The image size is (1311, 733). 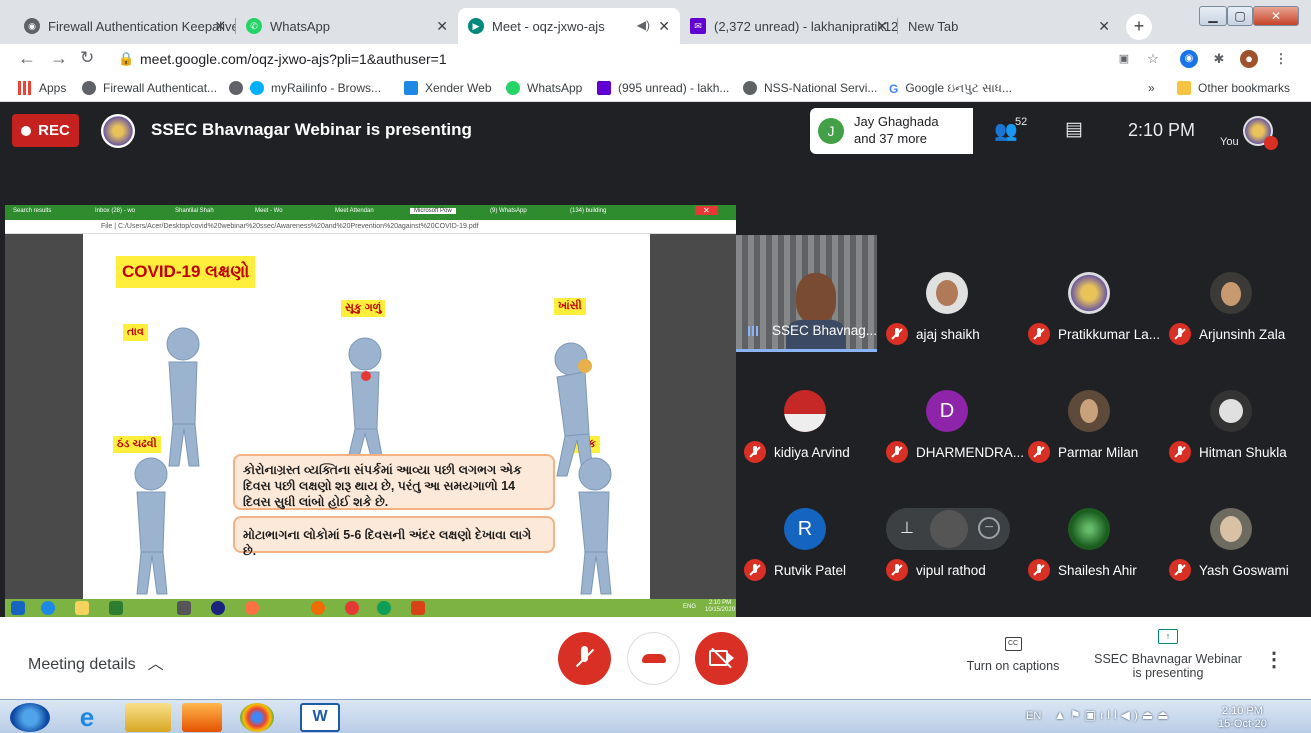 I want to click on mic-toggle-button, so click(x=584, y=658).